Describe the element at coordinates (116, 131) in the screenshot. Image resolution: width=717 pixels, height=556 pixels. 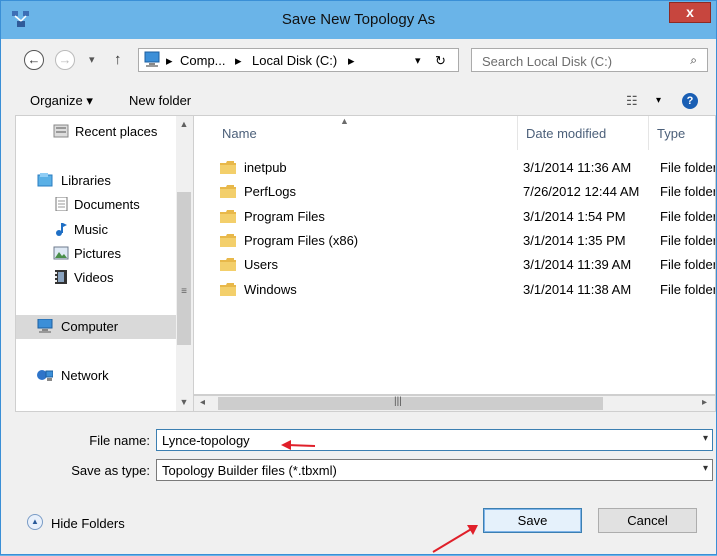
I see `nav-label: Recent places` at that location.